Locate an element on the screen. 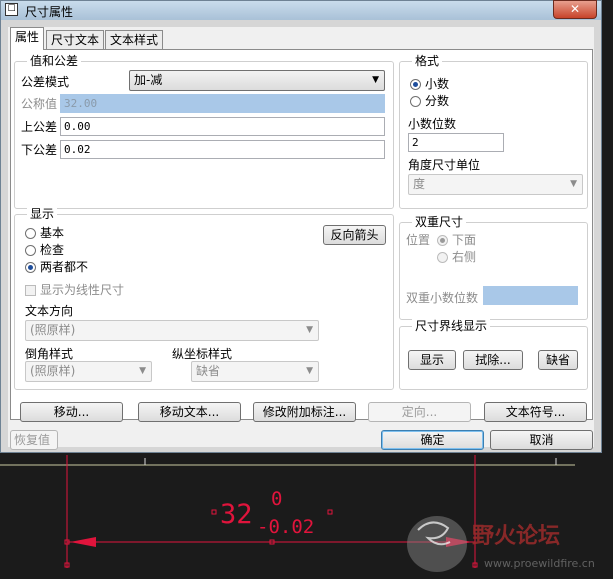  lower-tolerance-label: 下公差 is located at coordinates (39, 150).